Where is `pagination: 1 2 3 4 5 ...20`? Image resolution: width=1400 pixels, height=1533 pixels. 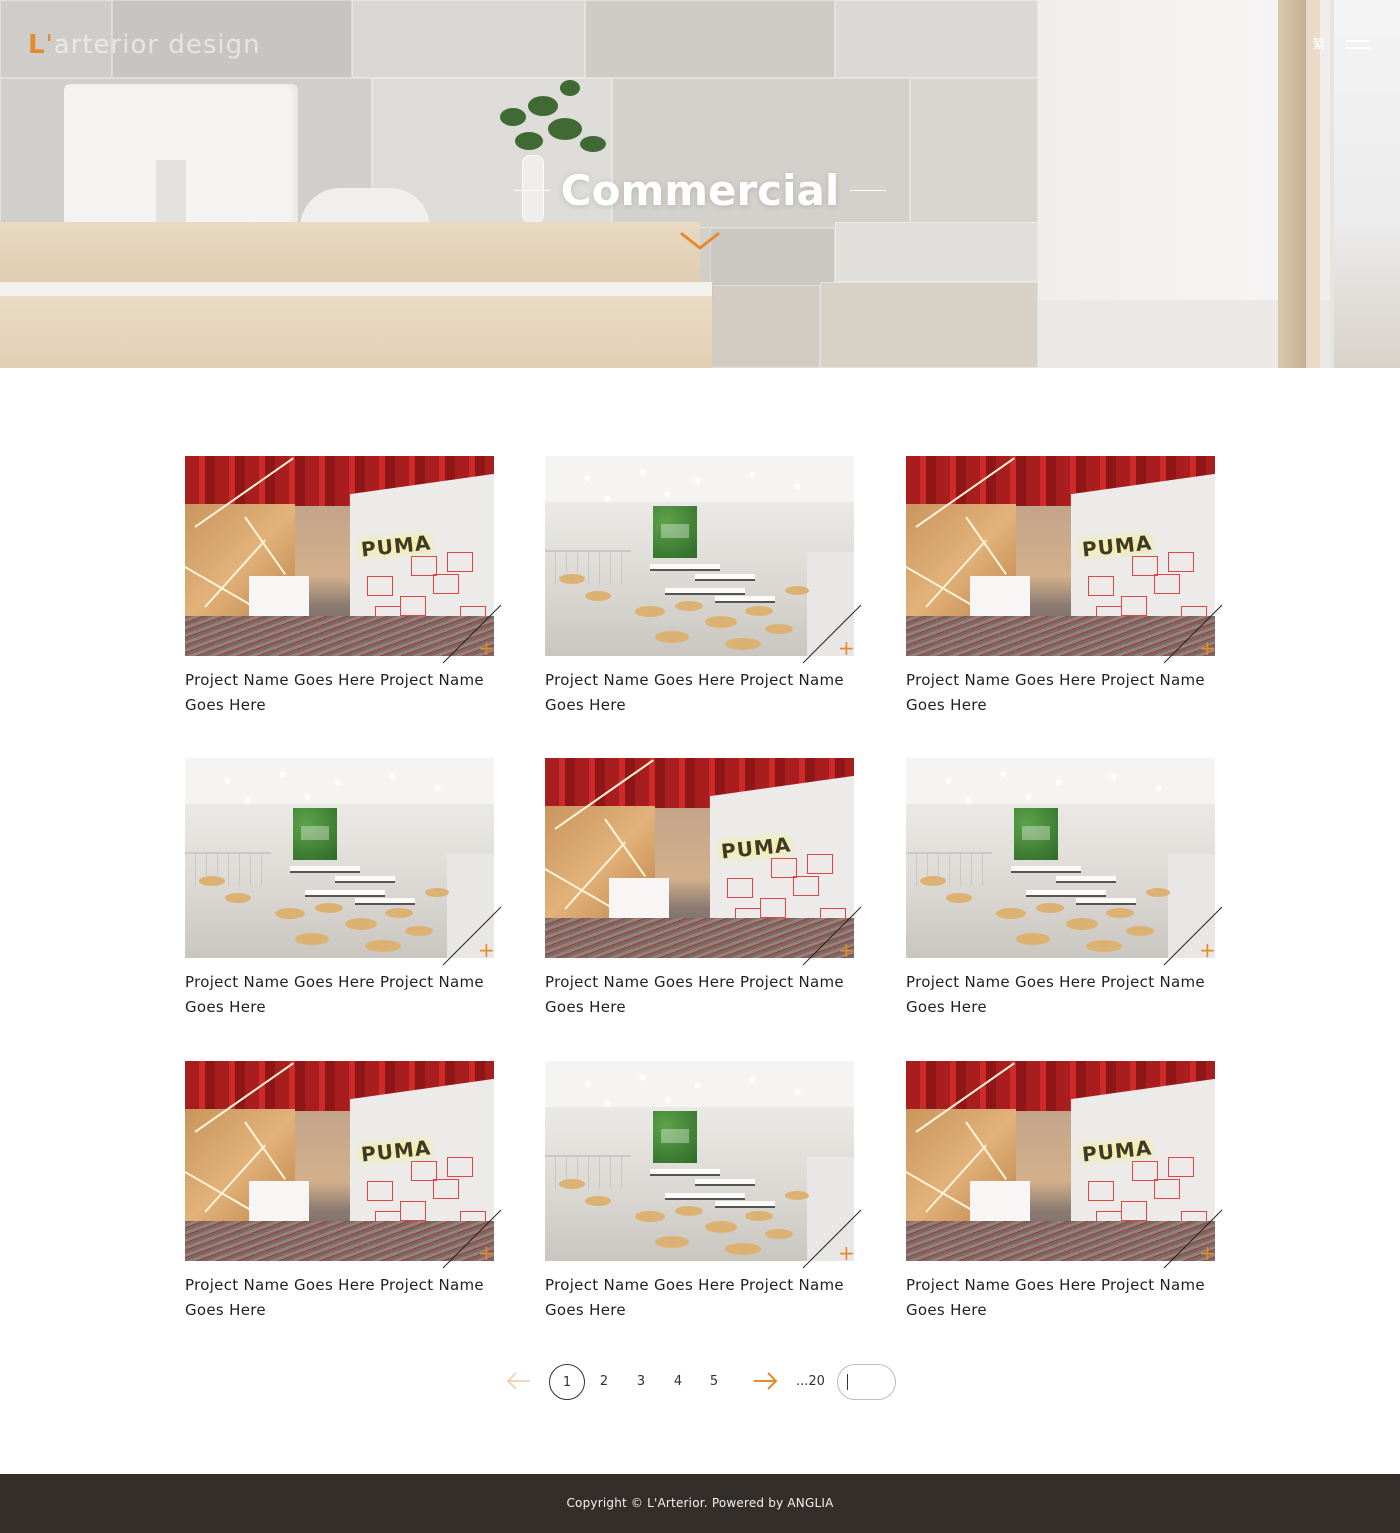 pagination: 1 2 3 4 5 ...20 is located at coordinates (700, 1382).